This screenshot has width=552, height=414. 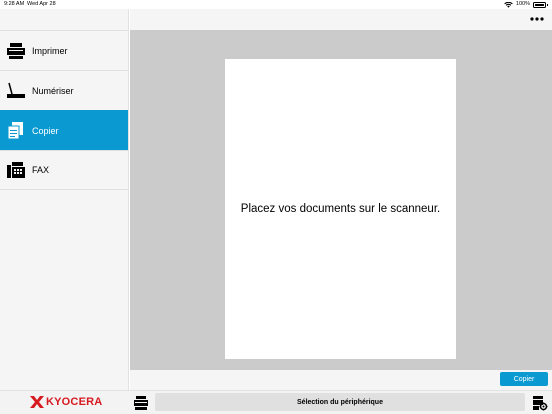 What do you see at coordinates (14, 4) in the screenshot?
I see `status-time: 9:28 AM` at bounding box center [14, 4].